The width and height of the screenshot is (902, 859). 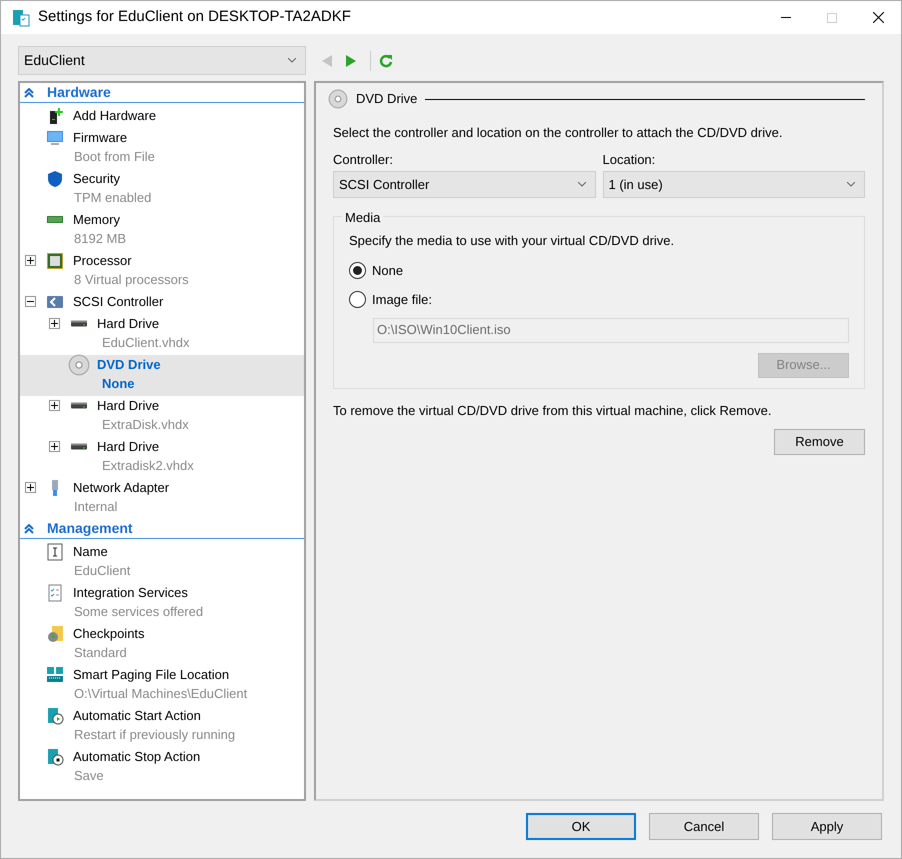 What do you see at coordinates (137, 715) in the screenshot?
I see `item-label: Automatic Start Action` at bounding box center [137, 715].